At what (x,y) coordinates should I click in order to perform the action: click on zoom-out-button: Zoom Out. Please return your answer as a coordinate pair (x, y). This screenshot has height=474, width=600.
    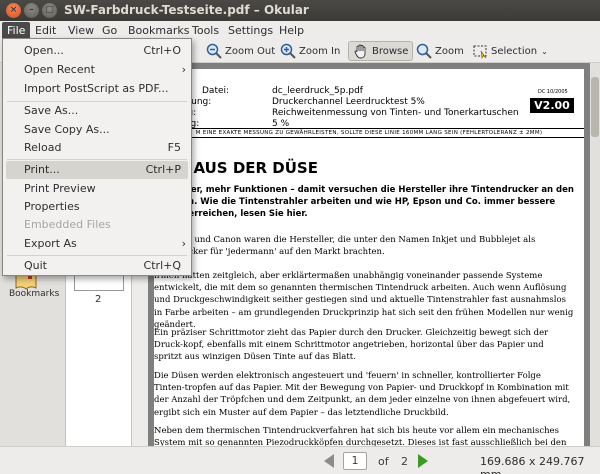
    Looking at the image, I should click on (240, 51).